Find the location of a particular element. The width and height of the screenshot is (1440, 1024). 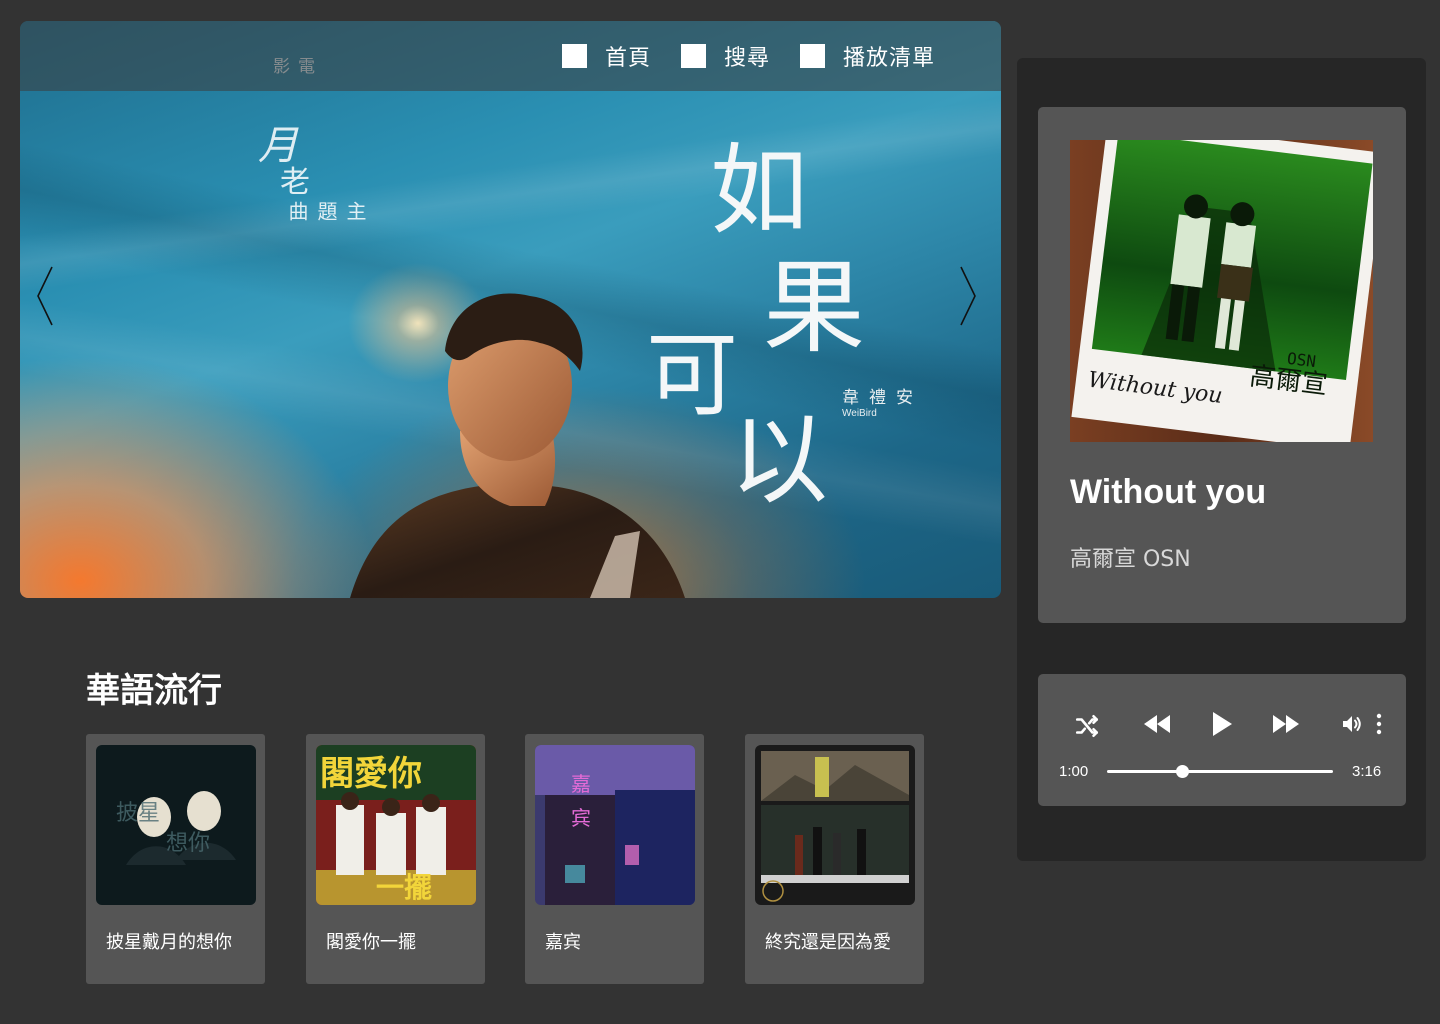

now-playing-card: OSN 高爾宣 Without you Without you 高爾宣 OSN is located at coordinates (1222, 365).